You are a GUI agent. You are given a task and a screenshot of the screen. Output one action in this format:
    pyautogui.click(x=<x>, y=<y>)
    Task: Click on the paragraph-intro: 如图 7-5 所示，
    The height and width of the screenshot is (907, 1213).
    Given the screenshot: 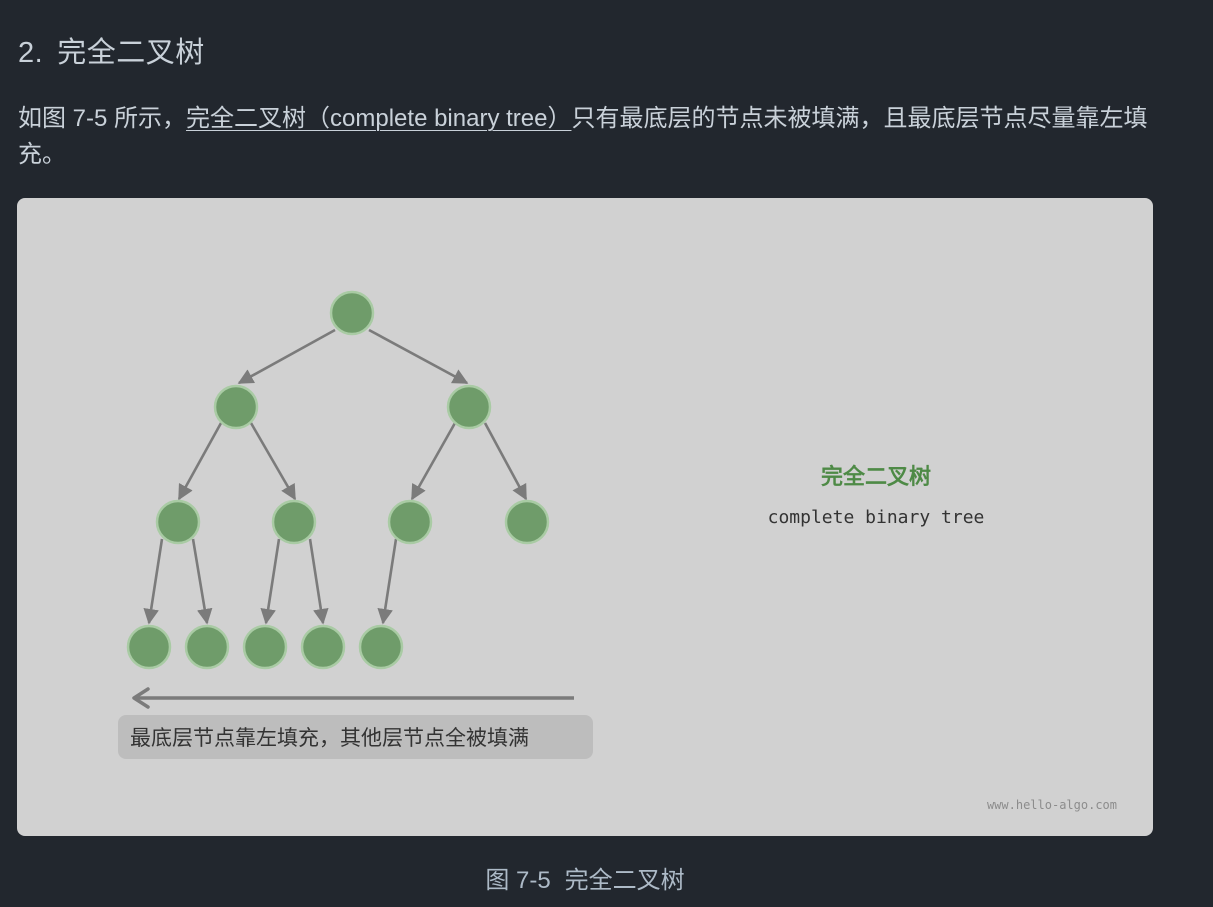 What is the action you would take?
    pyautogui.click(x=102, y=118)
    